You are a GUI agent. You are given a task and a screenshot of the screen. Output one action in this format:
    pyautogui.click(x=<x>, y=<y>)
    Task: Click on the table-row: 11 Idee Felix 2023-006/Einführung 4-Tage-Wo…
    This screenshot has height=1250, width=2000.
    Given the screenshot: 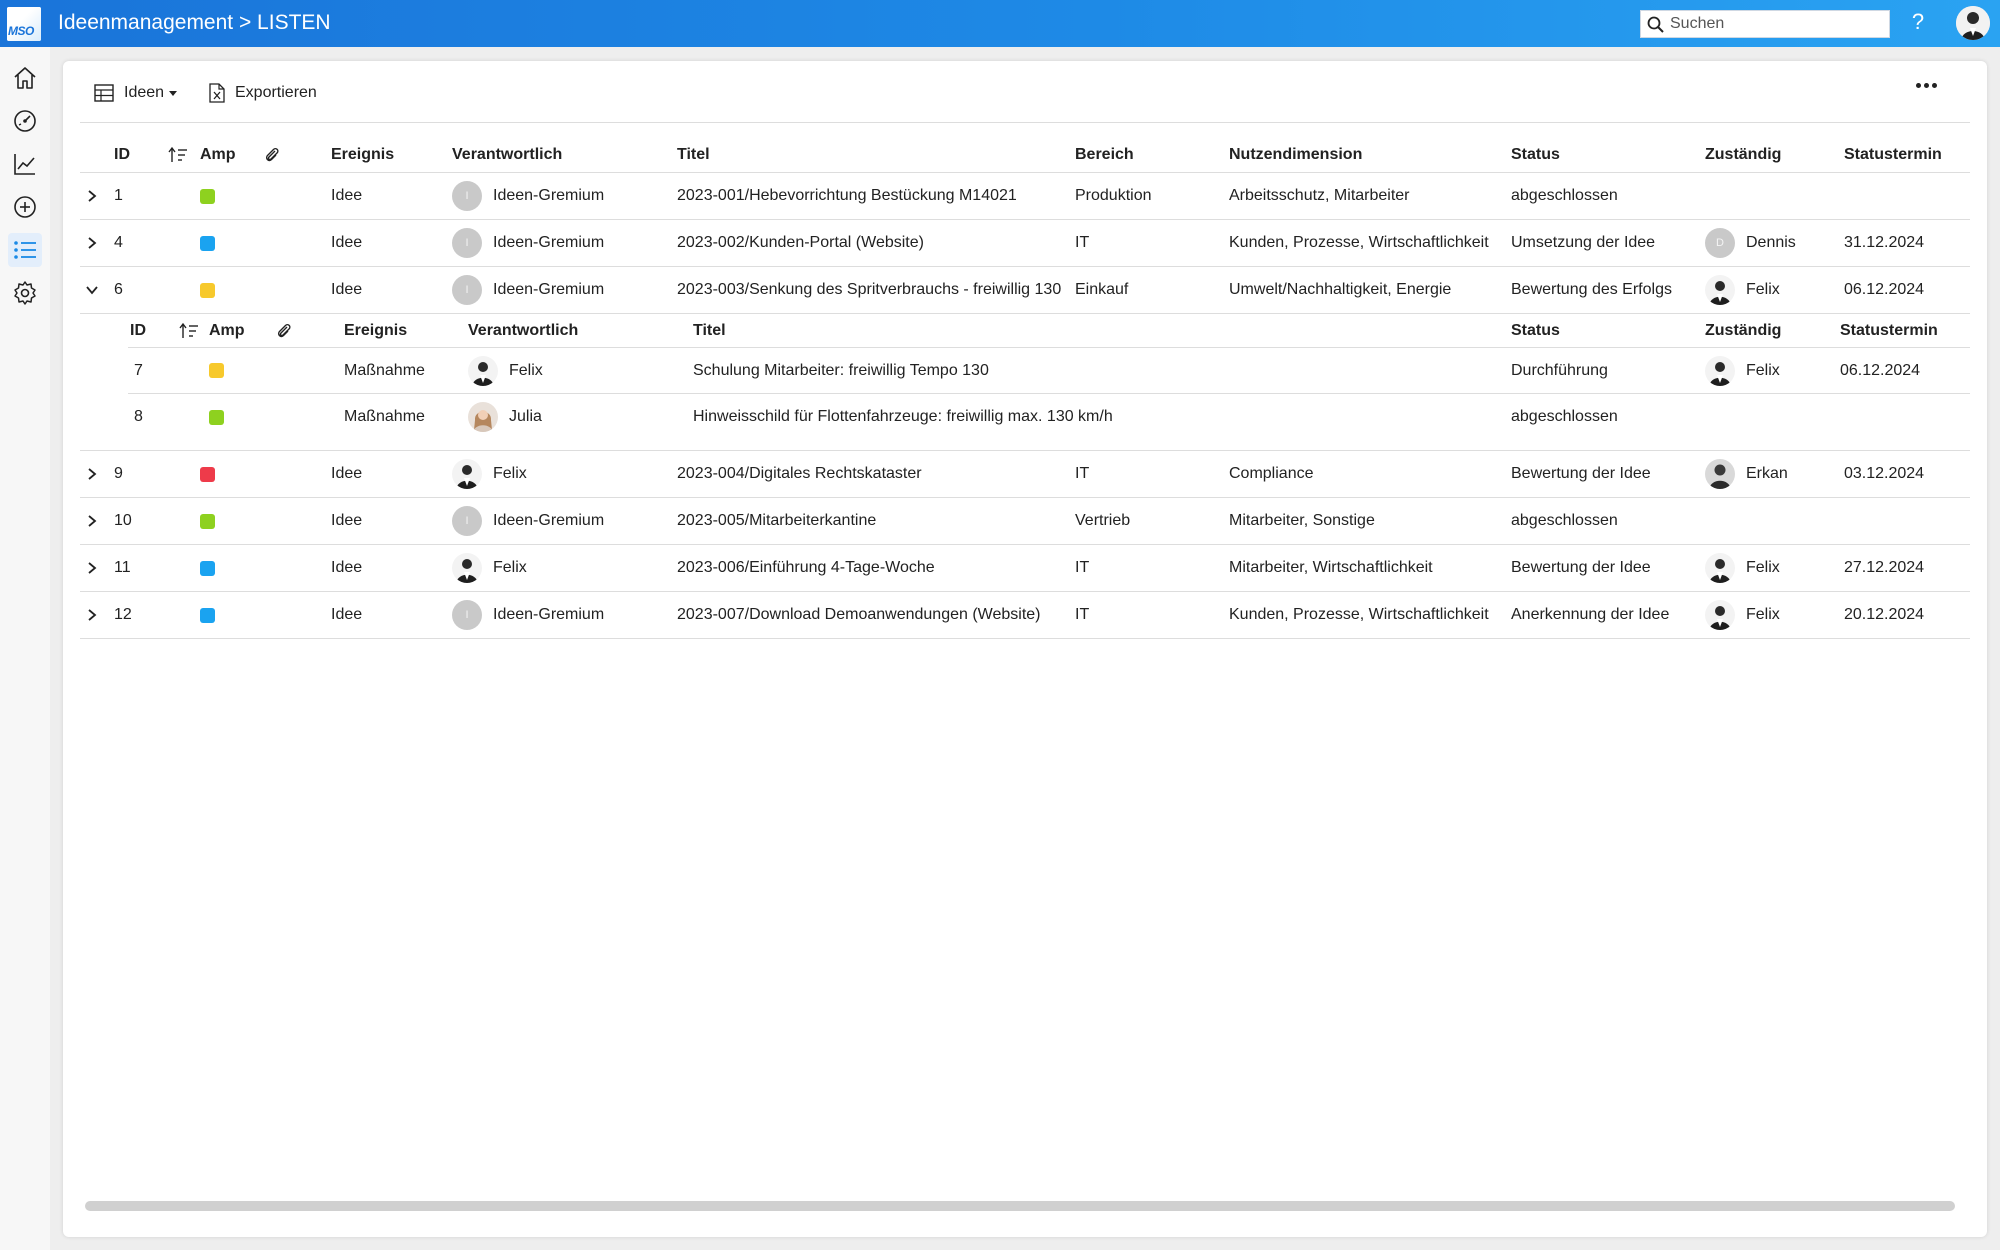 What is the action you would take?
    pyautogui.click(x=1025, y=568)
    